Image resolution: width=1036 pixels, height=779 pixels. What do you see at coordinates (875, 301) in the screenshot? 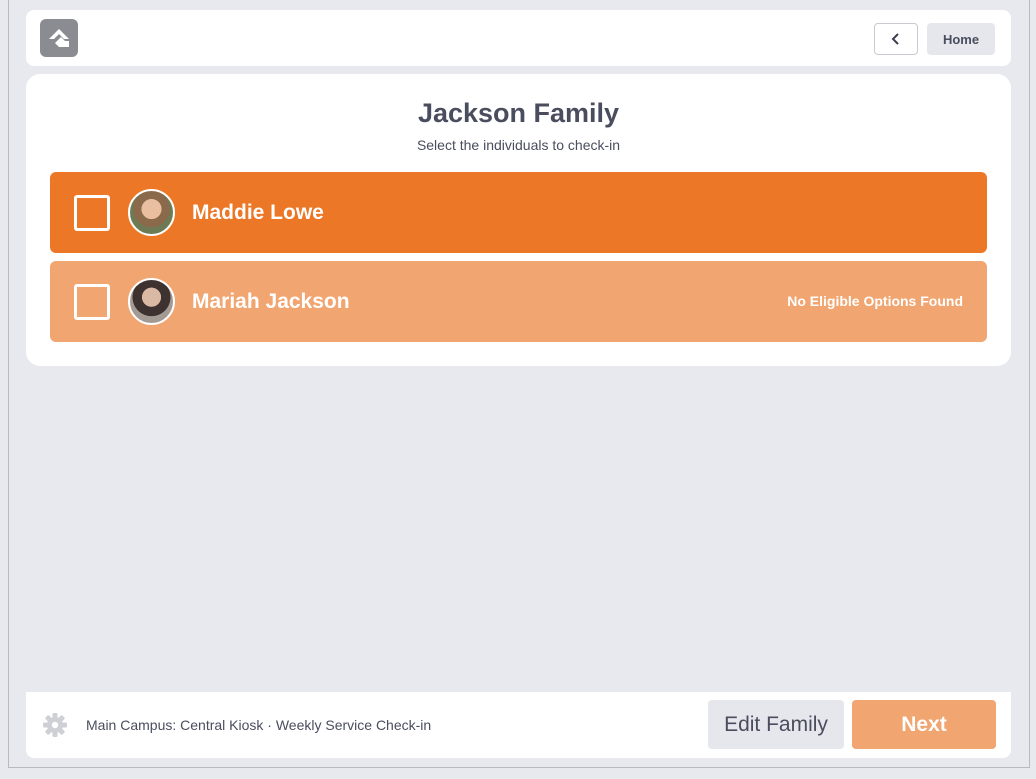
I see `eligibility-note: No Eligible Options Found` at bounding box center [875, 301].